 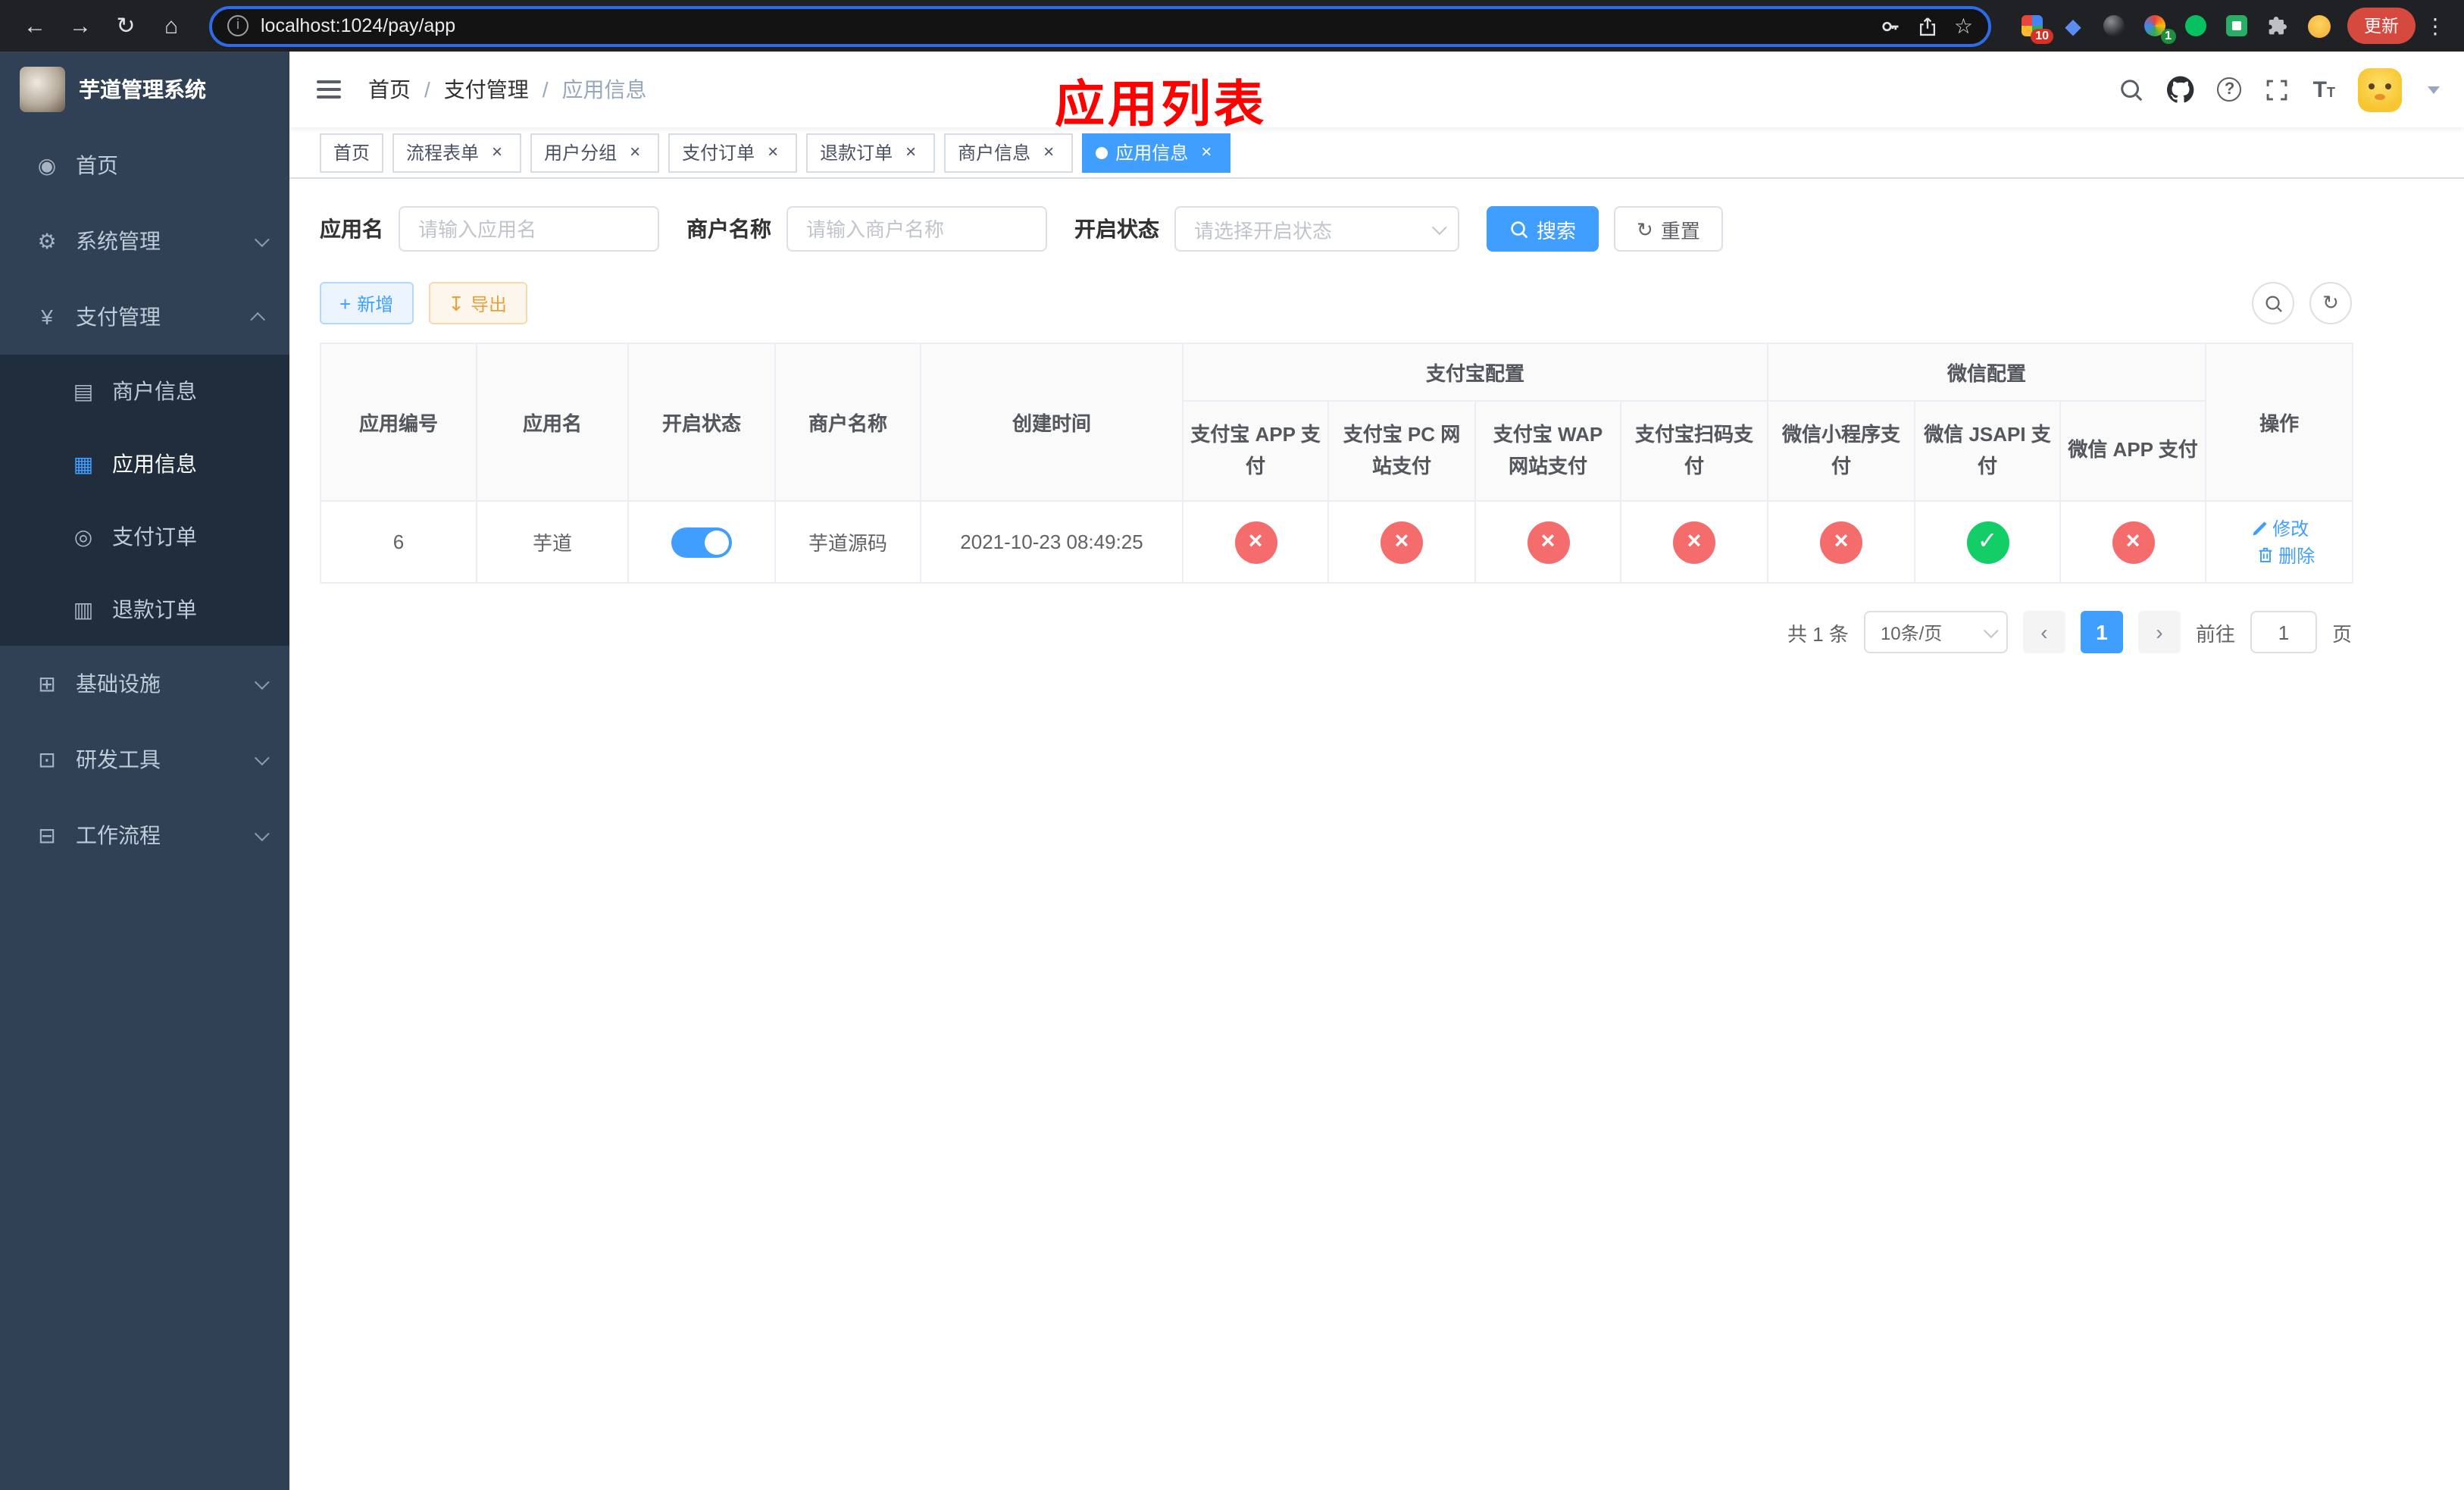 I want to click on next-page-button: ›, so click(x=2159, y=632).